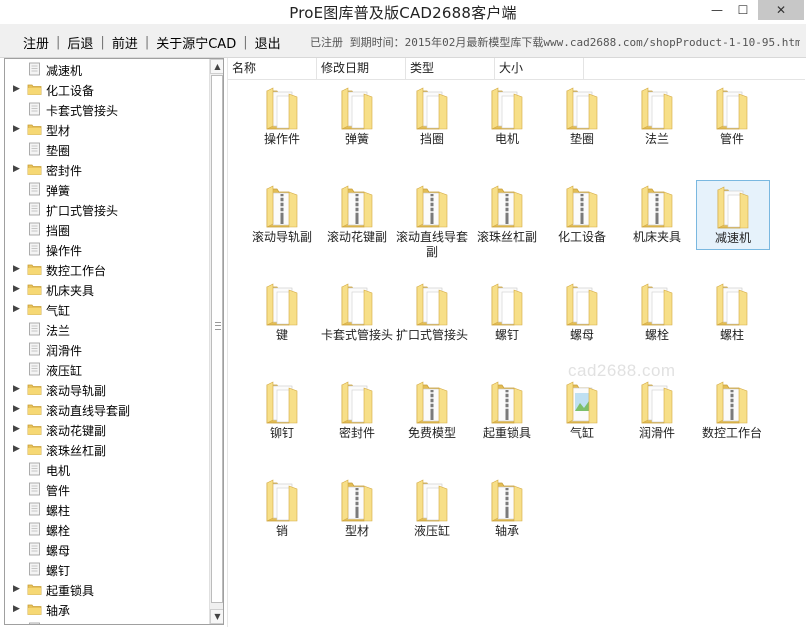  I want to click on column-name: 名称, so click(272, 69).